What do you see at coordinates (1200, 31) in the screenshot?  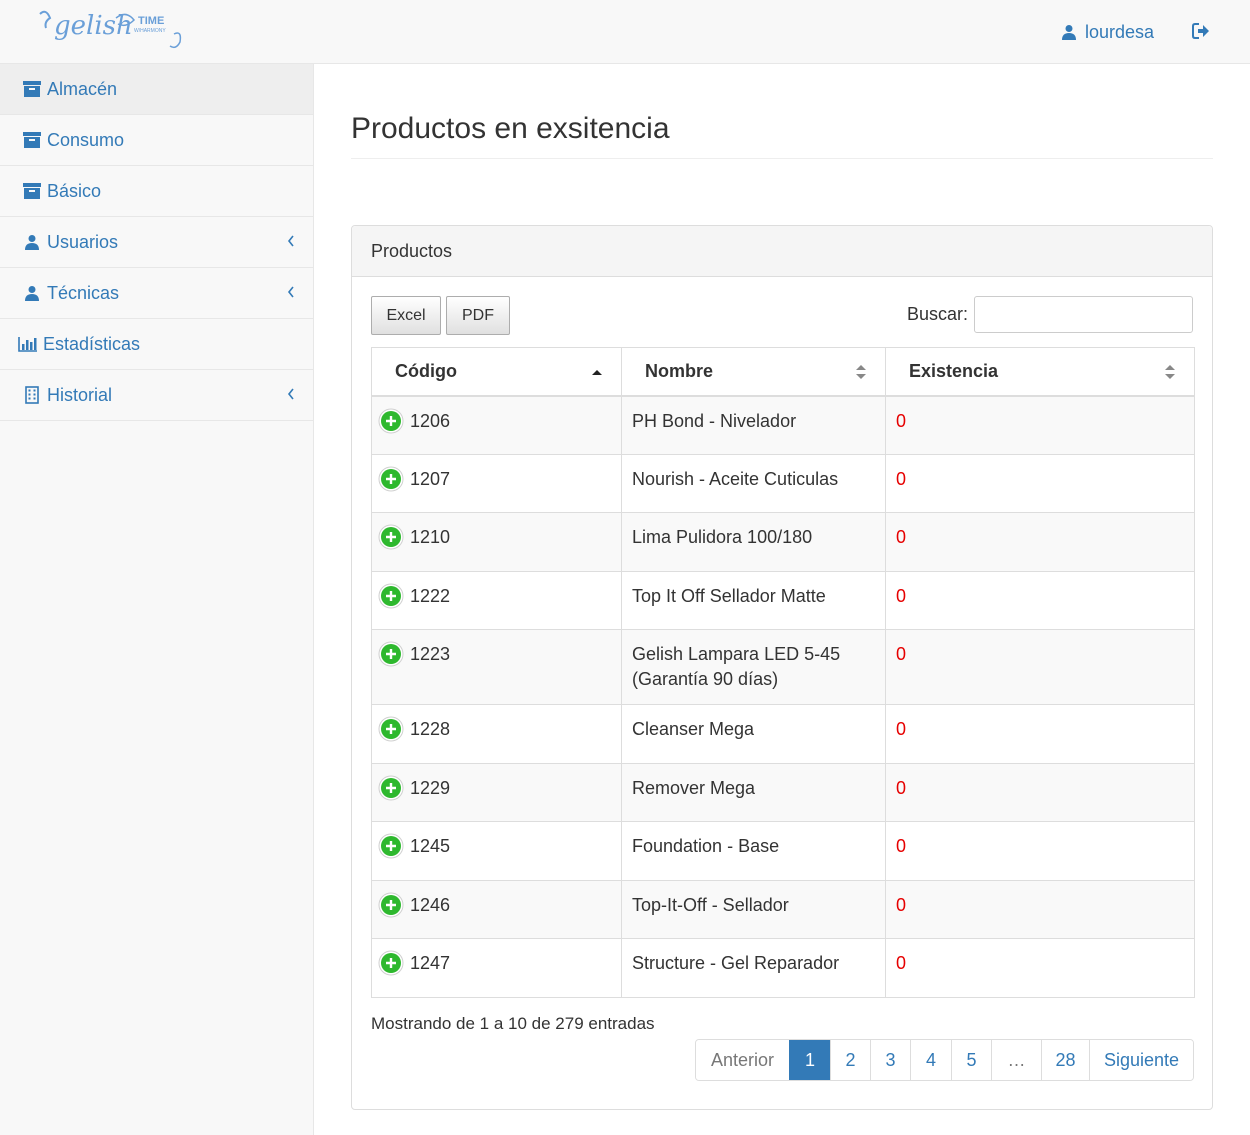 I see `sign-out-icon` at bounding box center [1200, 31].